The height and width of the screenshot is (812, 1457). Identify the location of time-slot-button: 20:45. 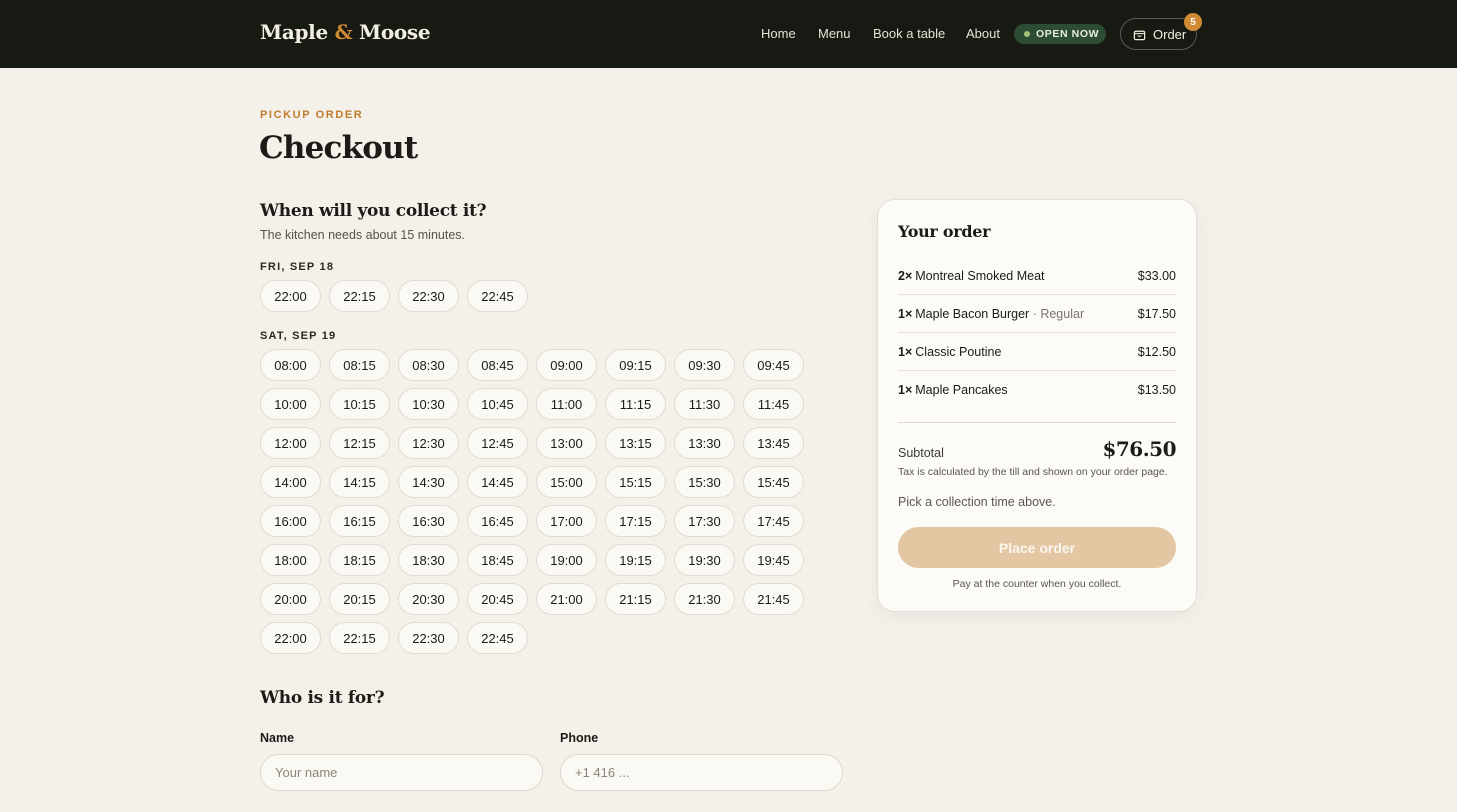
(497, 599).